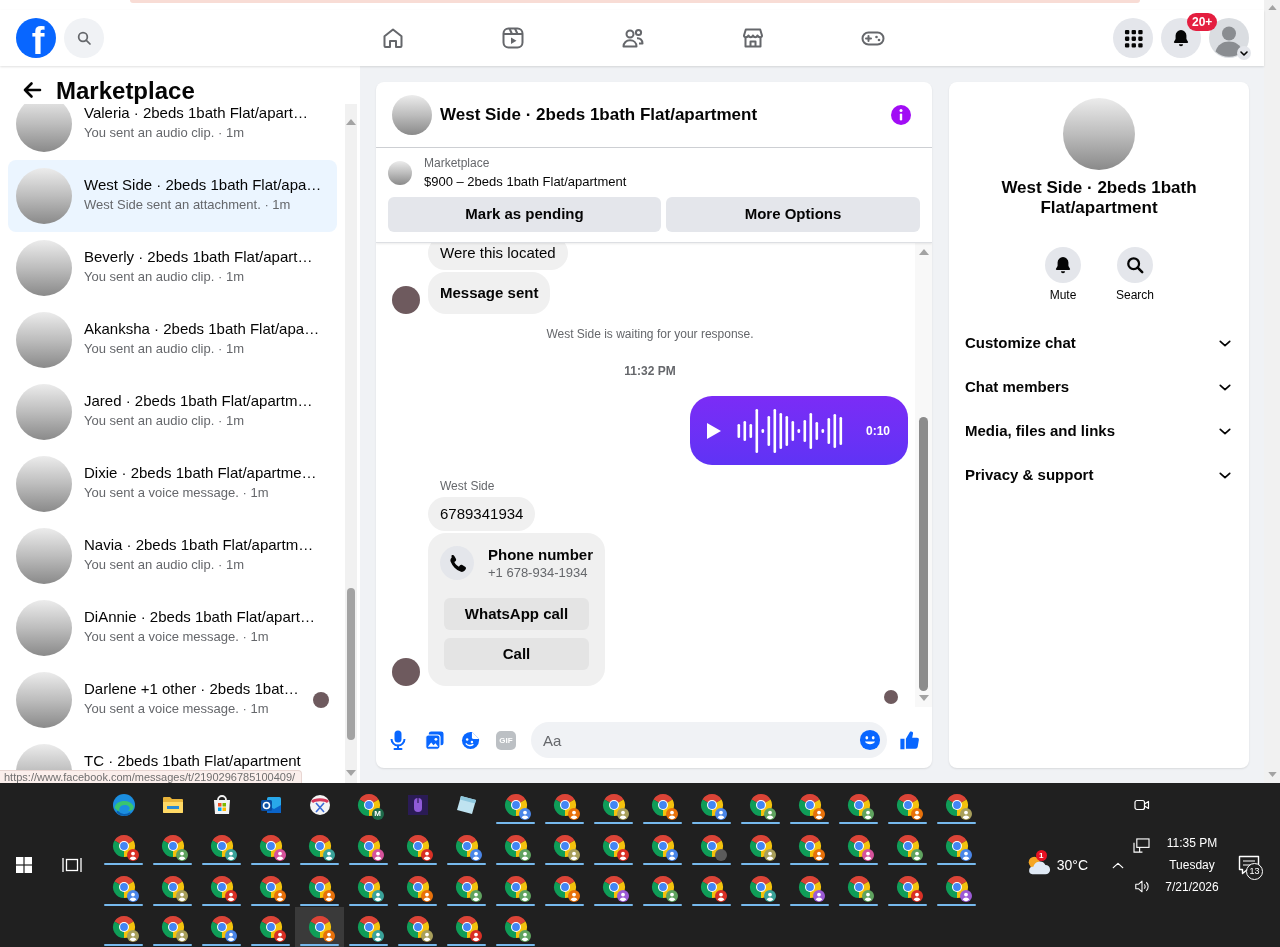  What do you see at coordinates (1099, 387) in the screenshot?
I see `section-header: Chat members` at bounding box center [1099, 387].